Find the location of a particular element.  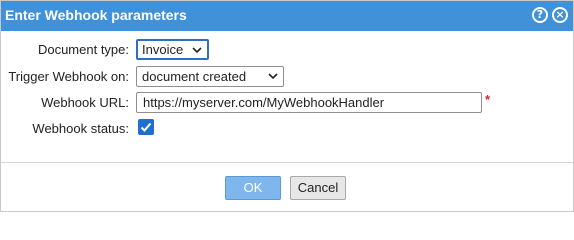

checkmark-icon is located at coordinates (146, 127).